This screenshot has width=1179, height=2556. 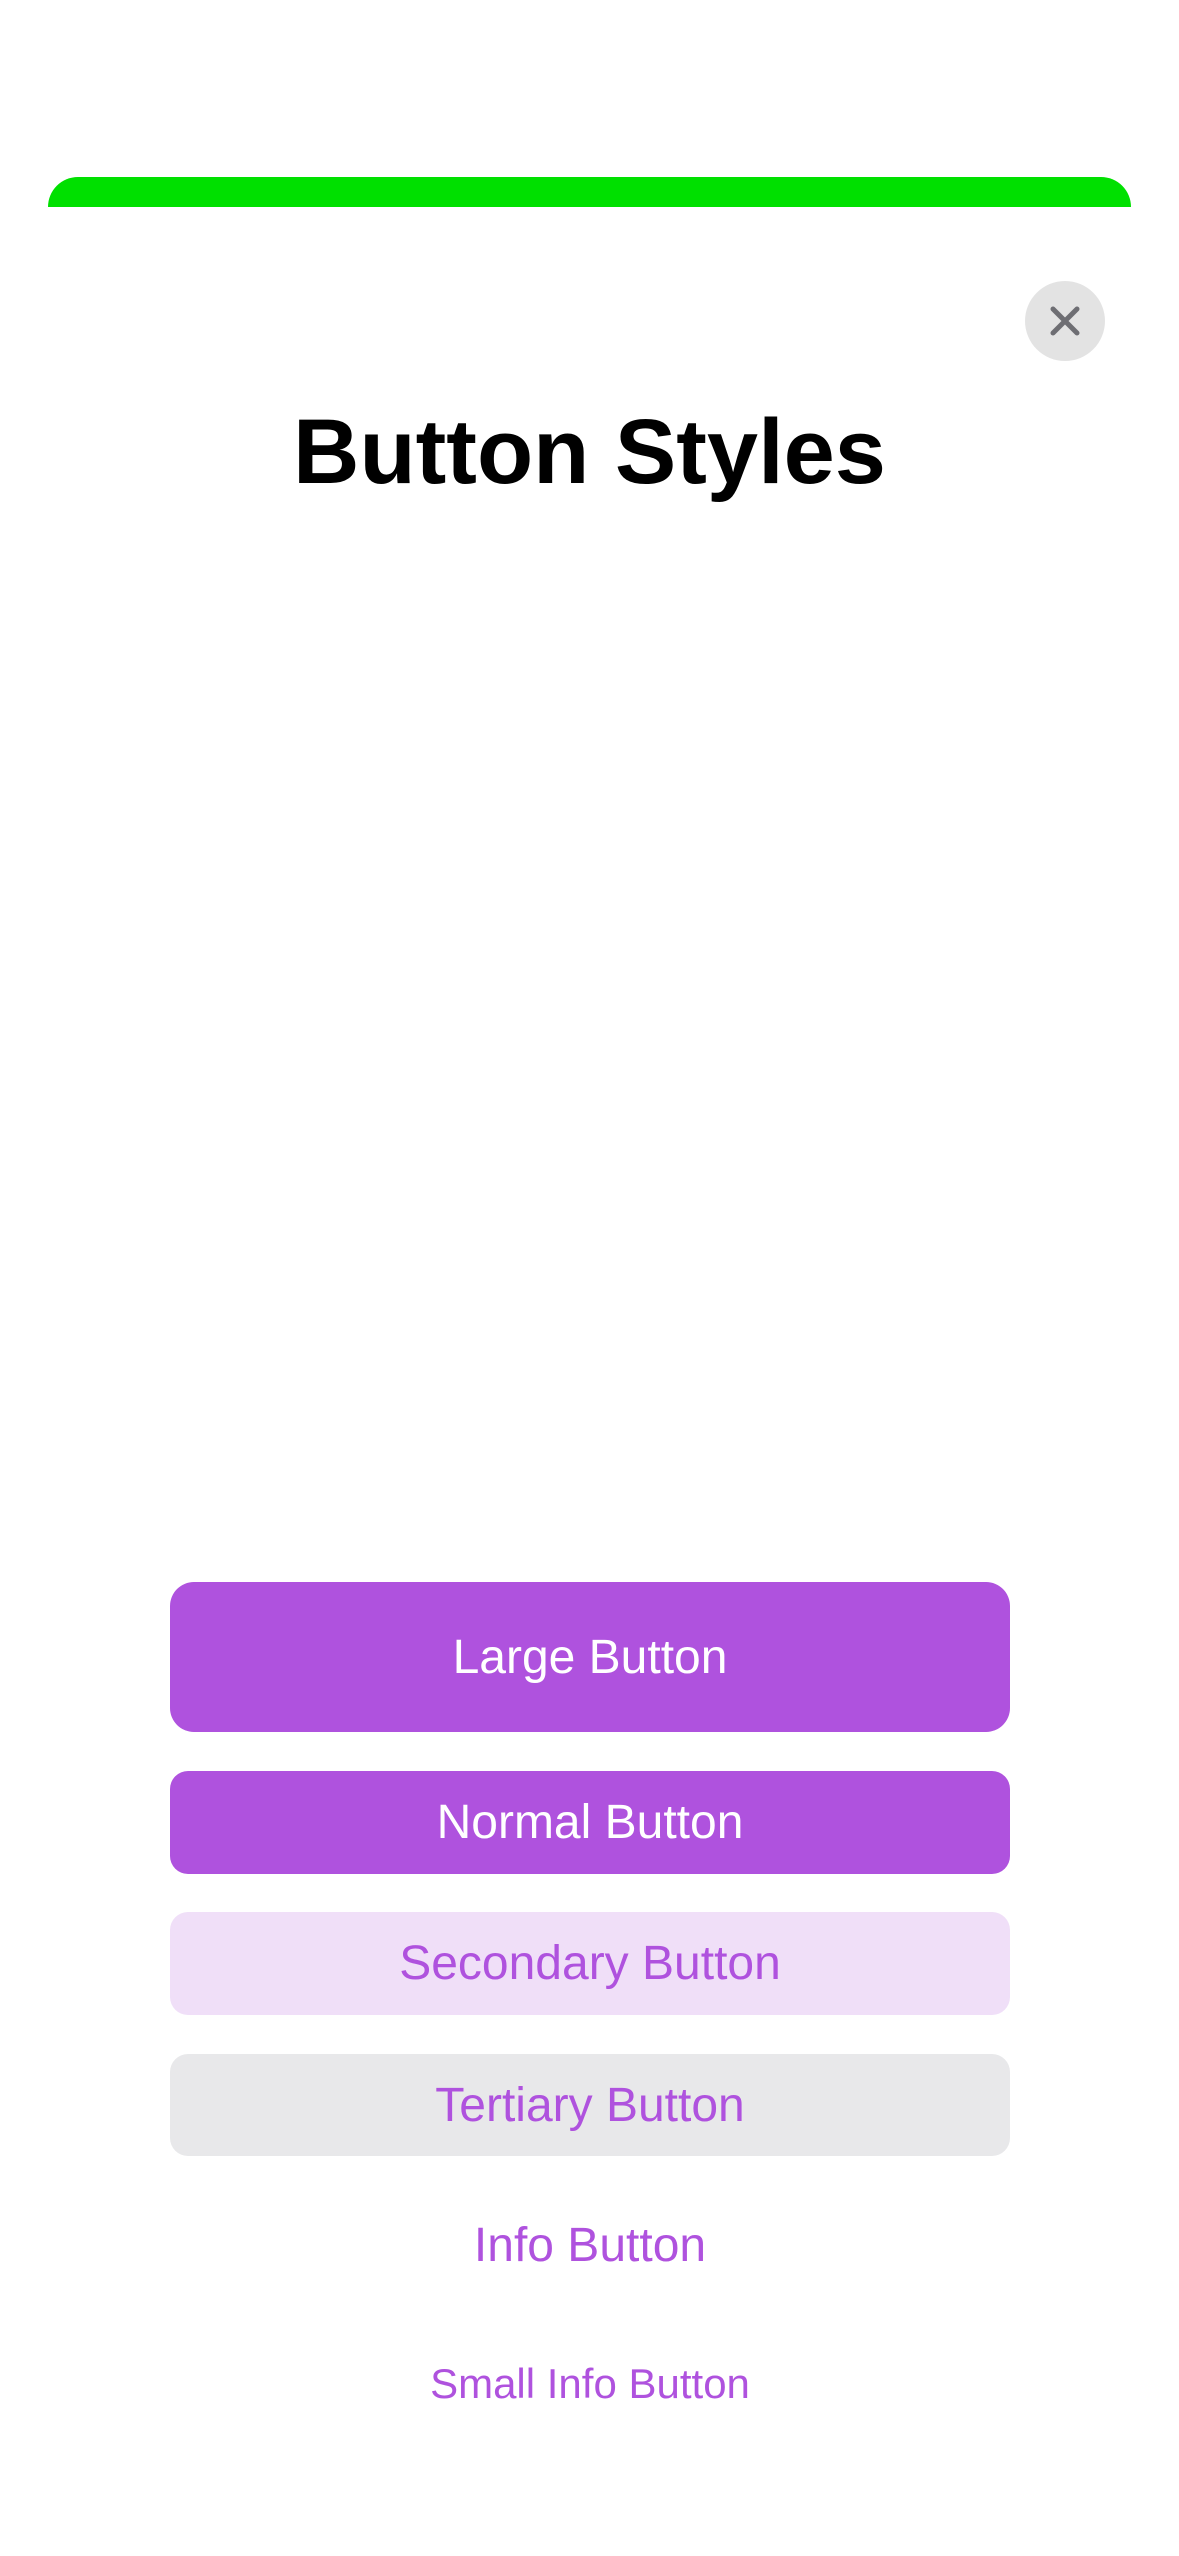 What do you see at coordinates (589, 192) in the screenshot?
I see `top-accent-bar` at bounding box center [589, 192].